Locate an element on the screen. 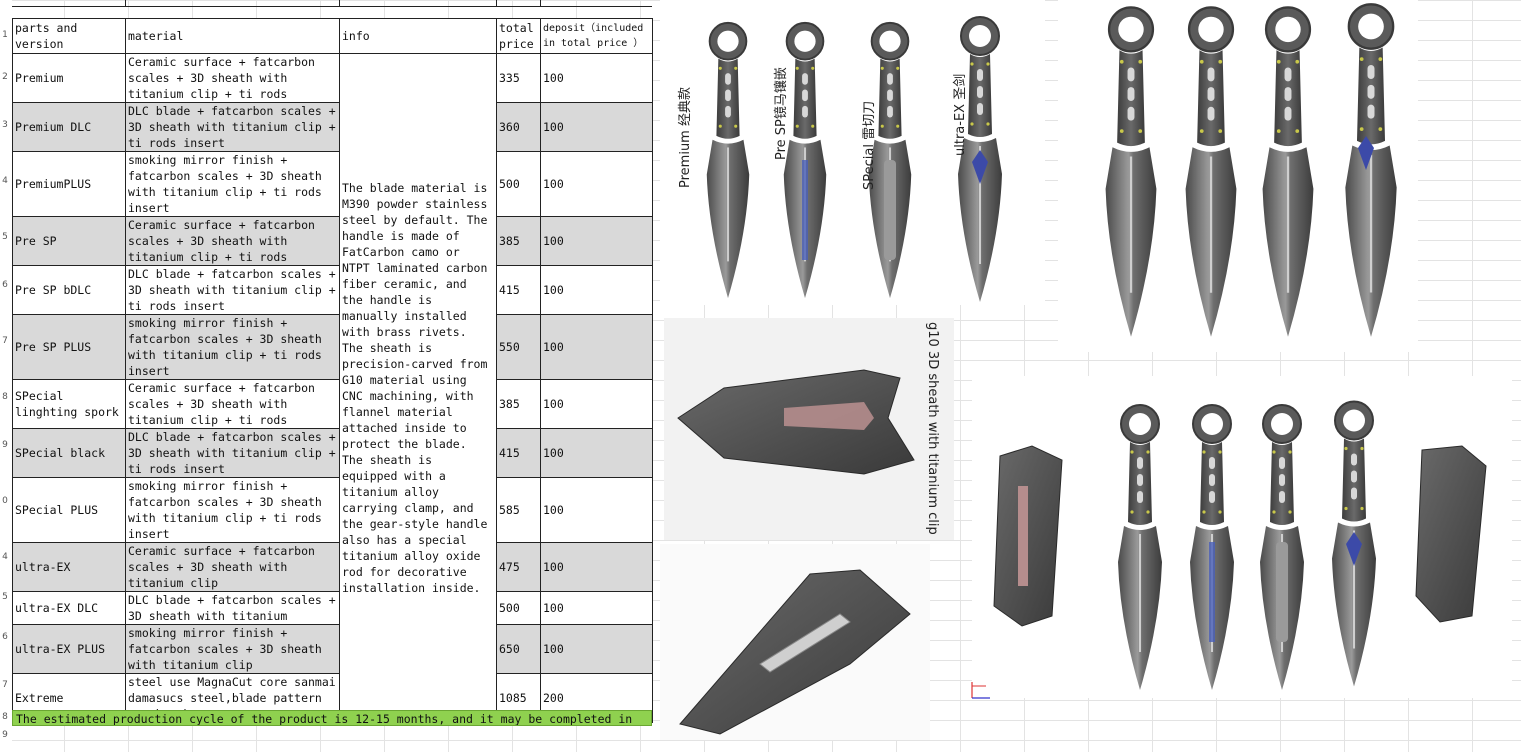 The width and height of the screenshot is (1521, 752). cell-price: 475 is located at coordinates (518, 567).